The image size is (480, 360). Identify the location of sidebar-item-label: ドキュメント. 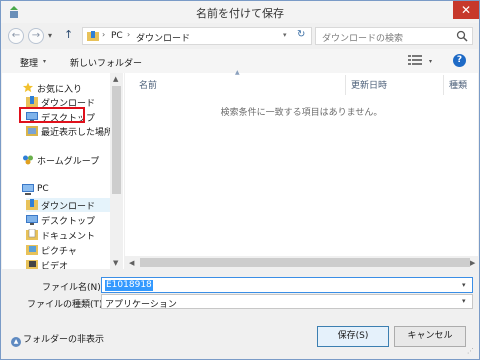
(68, 237).